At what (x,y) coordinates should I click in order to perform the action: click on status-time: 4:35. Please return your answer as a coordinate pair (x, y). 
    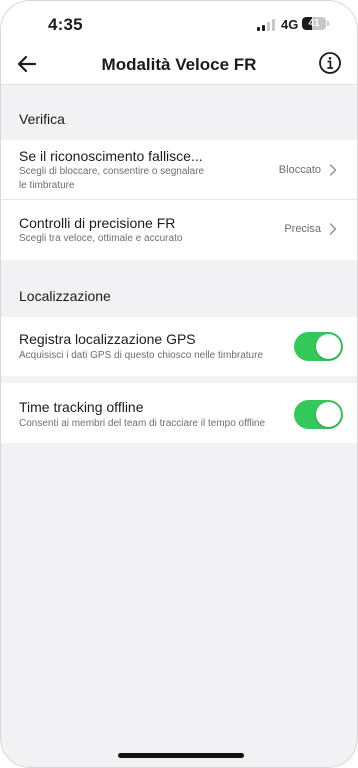
    Looking at the image, I should click on (65, 24).